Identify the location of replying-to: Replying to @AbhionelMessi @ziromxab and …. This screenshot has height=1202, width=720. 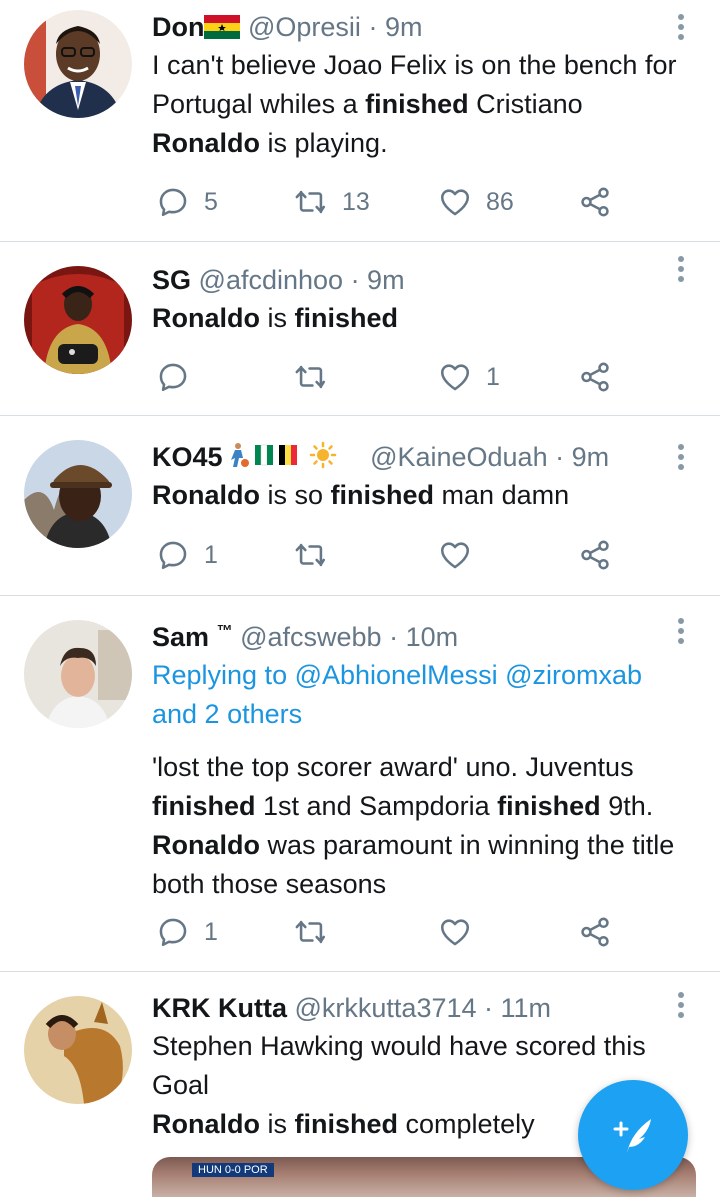
(397, 694).